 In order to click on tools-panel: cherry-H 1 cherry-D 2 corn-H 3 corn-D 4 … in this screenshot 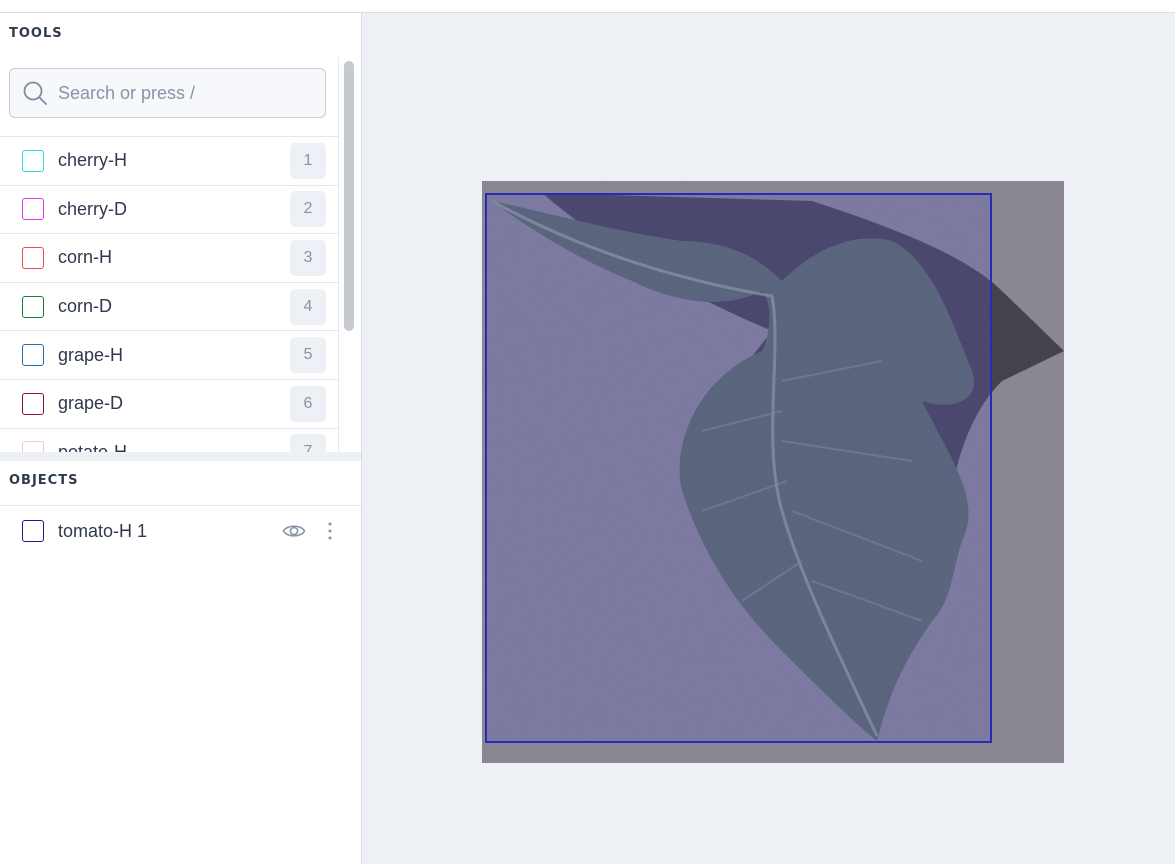, I will do `click(169, 254)`.